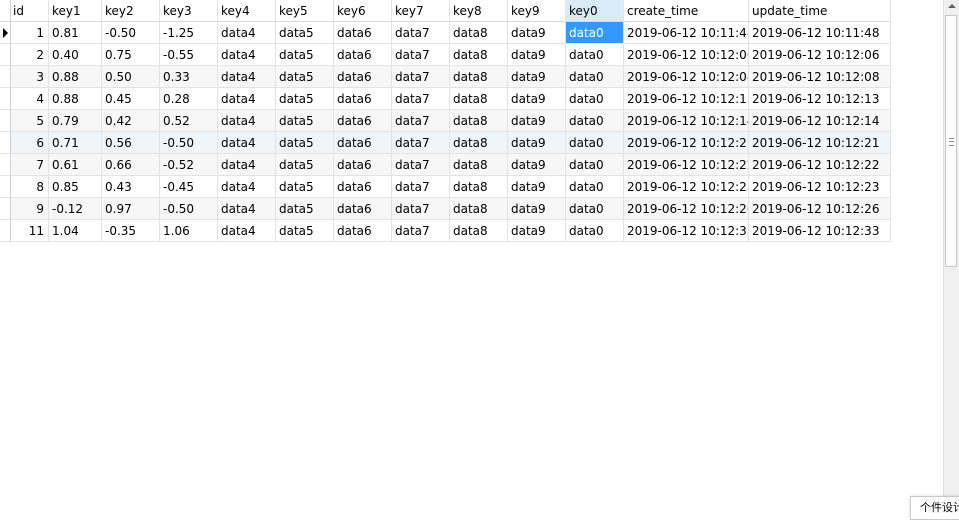  What do you see at coordinates (952, 6) in the screenshot?
I see `scroll-up-arrow-icon` at bounding box center [952, 6].